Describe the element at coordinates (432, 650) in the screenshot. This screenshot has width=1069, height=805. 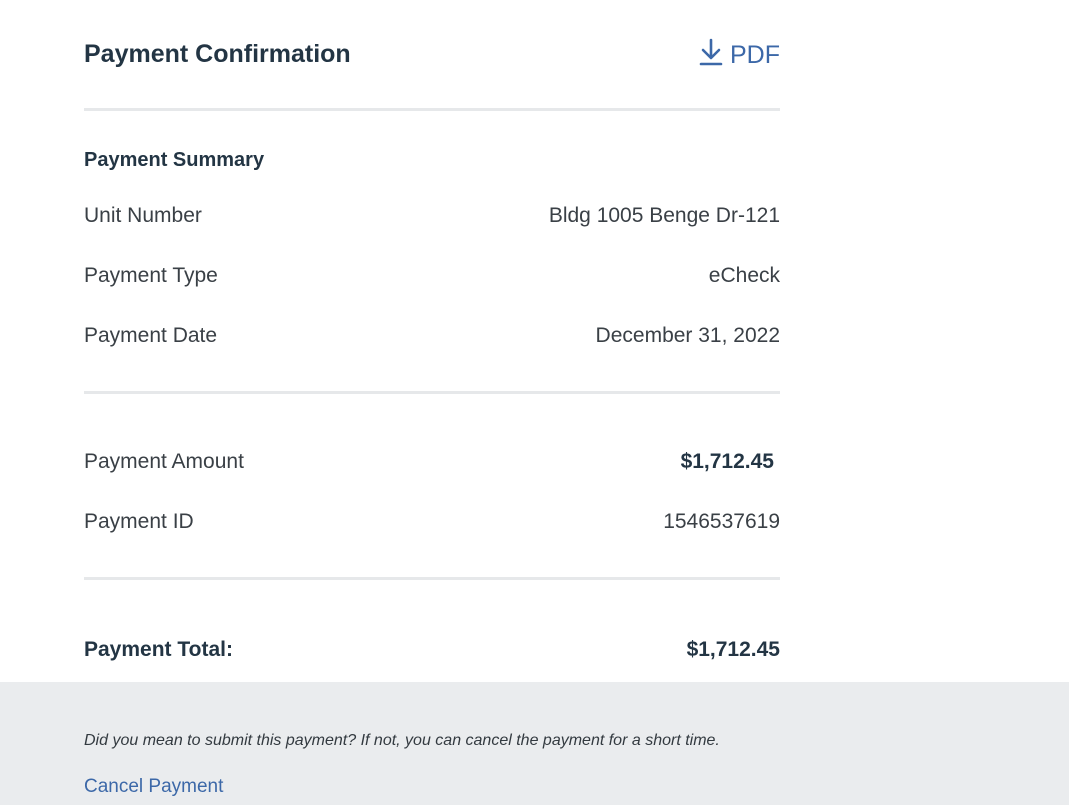
I see `payment-total-row: Payment Total: $1,712.45` at that location.